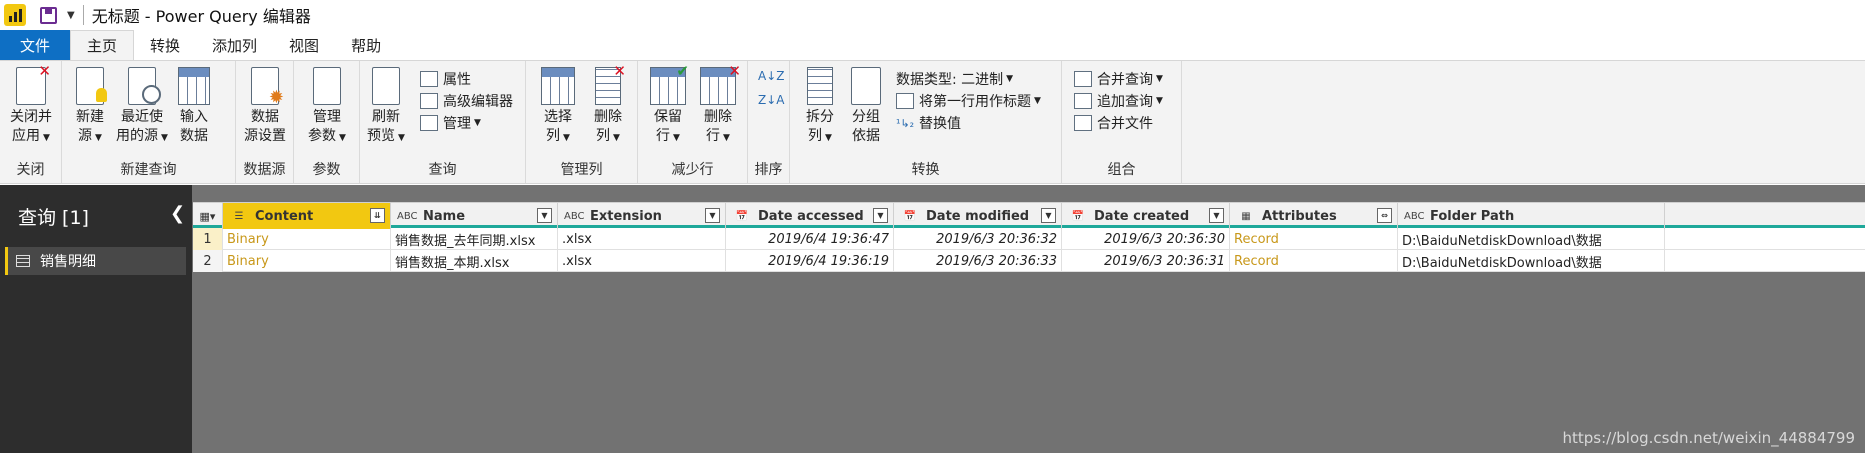 The height and width of the screenshot is (453, 1865). I want to click on choose-columns-button: 选择 列 ▼, so click(558, 107).